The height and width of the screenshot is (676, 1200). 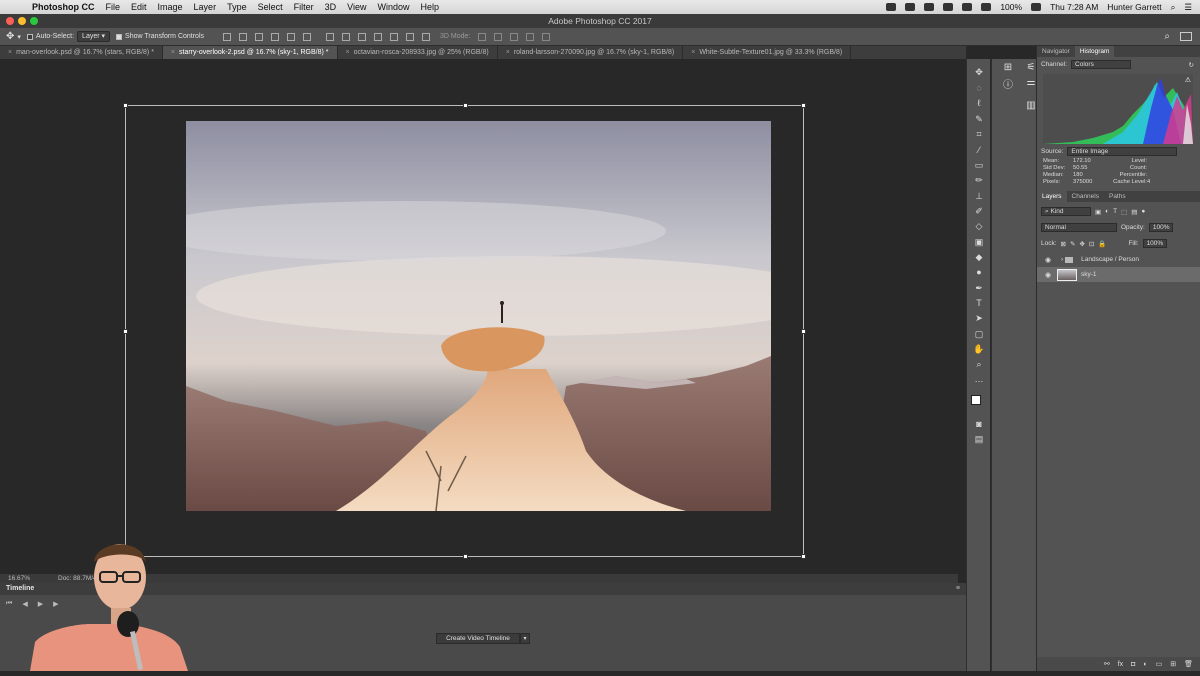 I want to click on prev-frame-icon: ◀, so click(x=24, y=604).